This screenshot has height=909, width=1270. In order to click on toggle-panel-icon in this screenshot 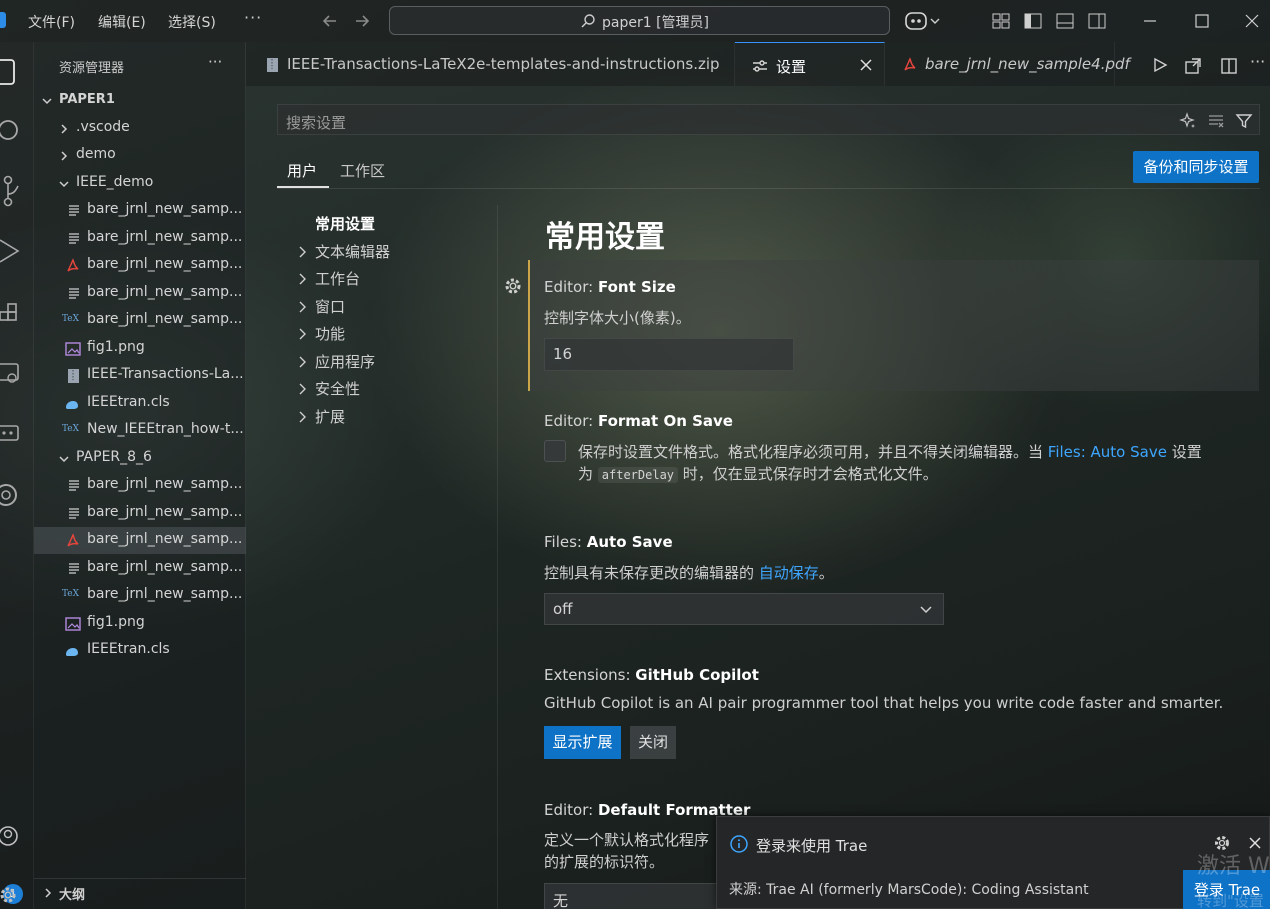, I will do `click(1065, 21)`.